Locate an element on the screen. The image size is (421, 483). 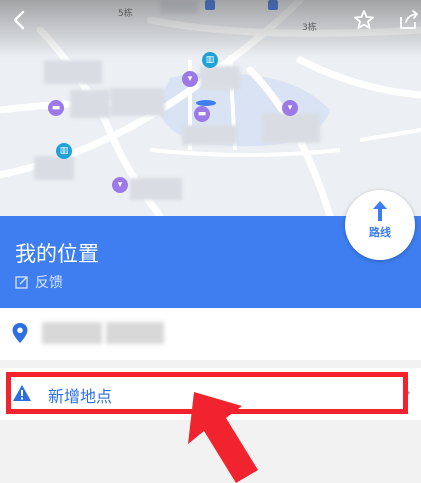
favorite-button is located at coordinates (364, 22).